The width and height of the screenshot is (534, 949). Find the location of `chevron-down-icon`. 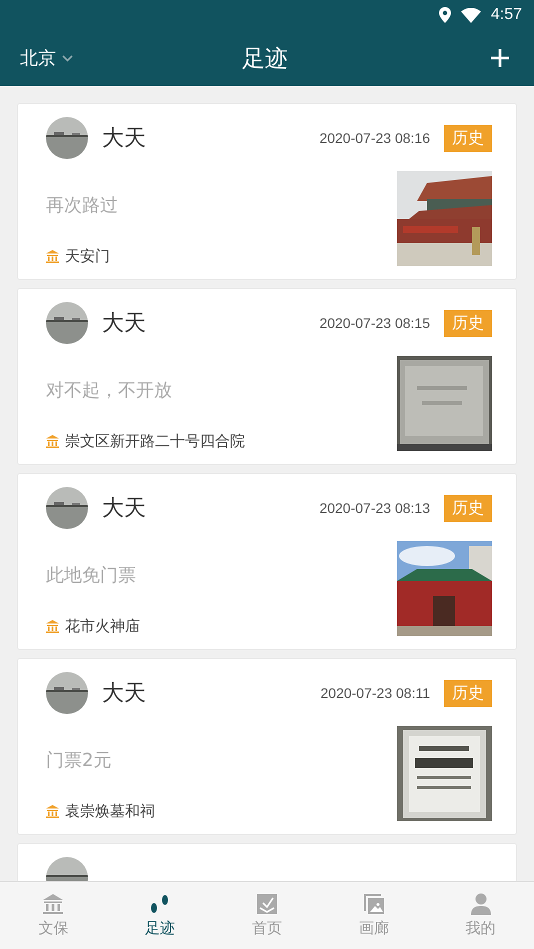

chevron-down-icon is located at coordinates (67, 58).